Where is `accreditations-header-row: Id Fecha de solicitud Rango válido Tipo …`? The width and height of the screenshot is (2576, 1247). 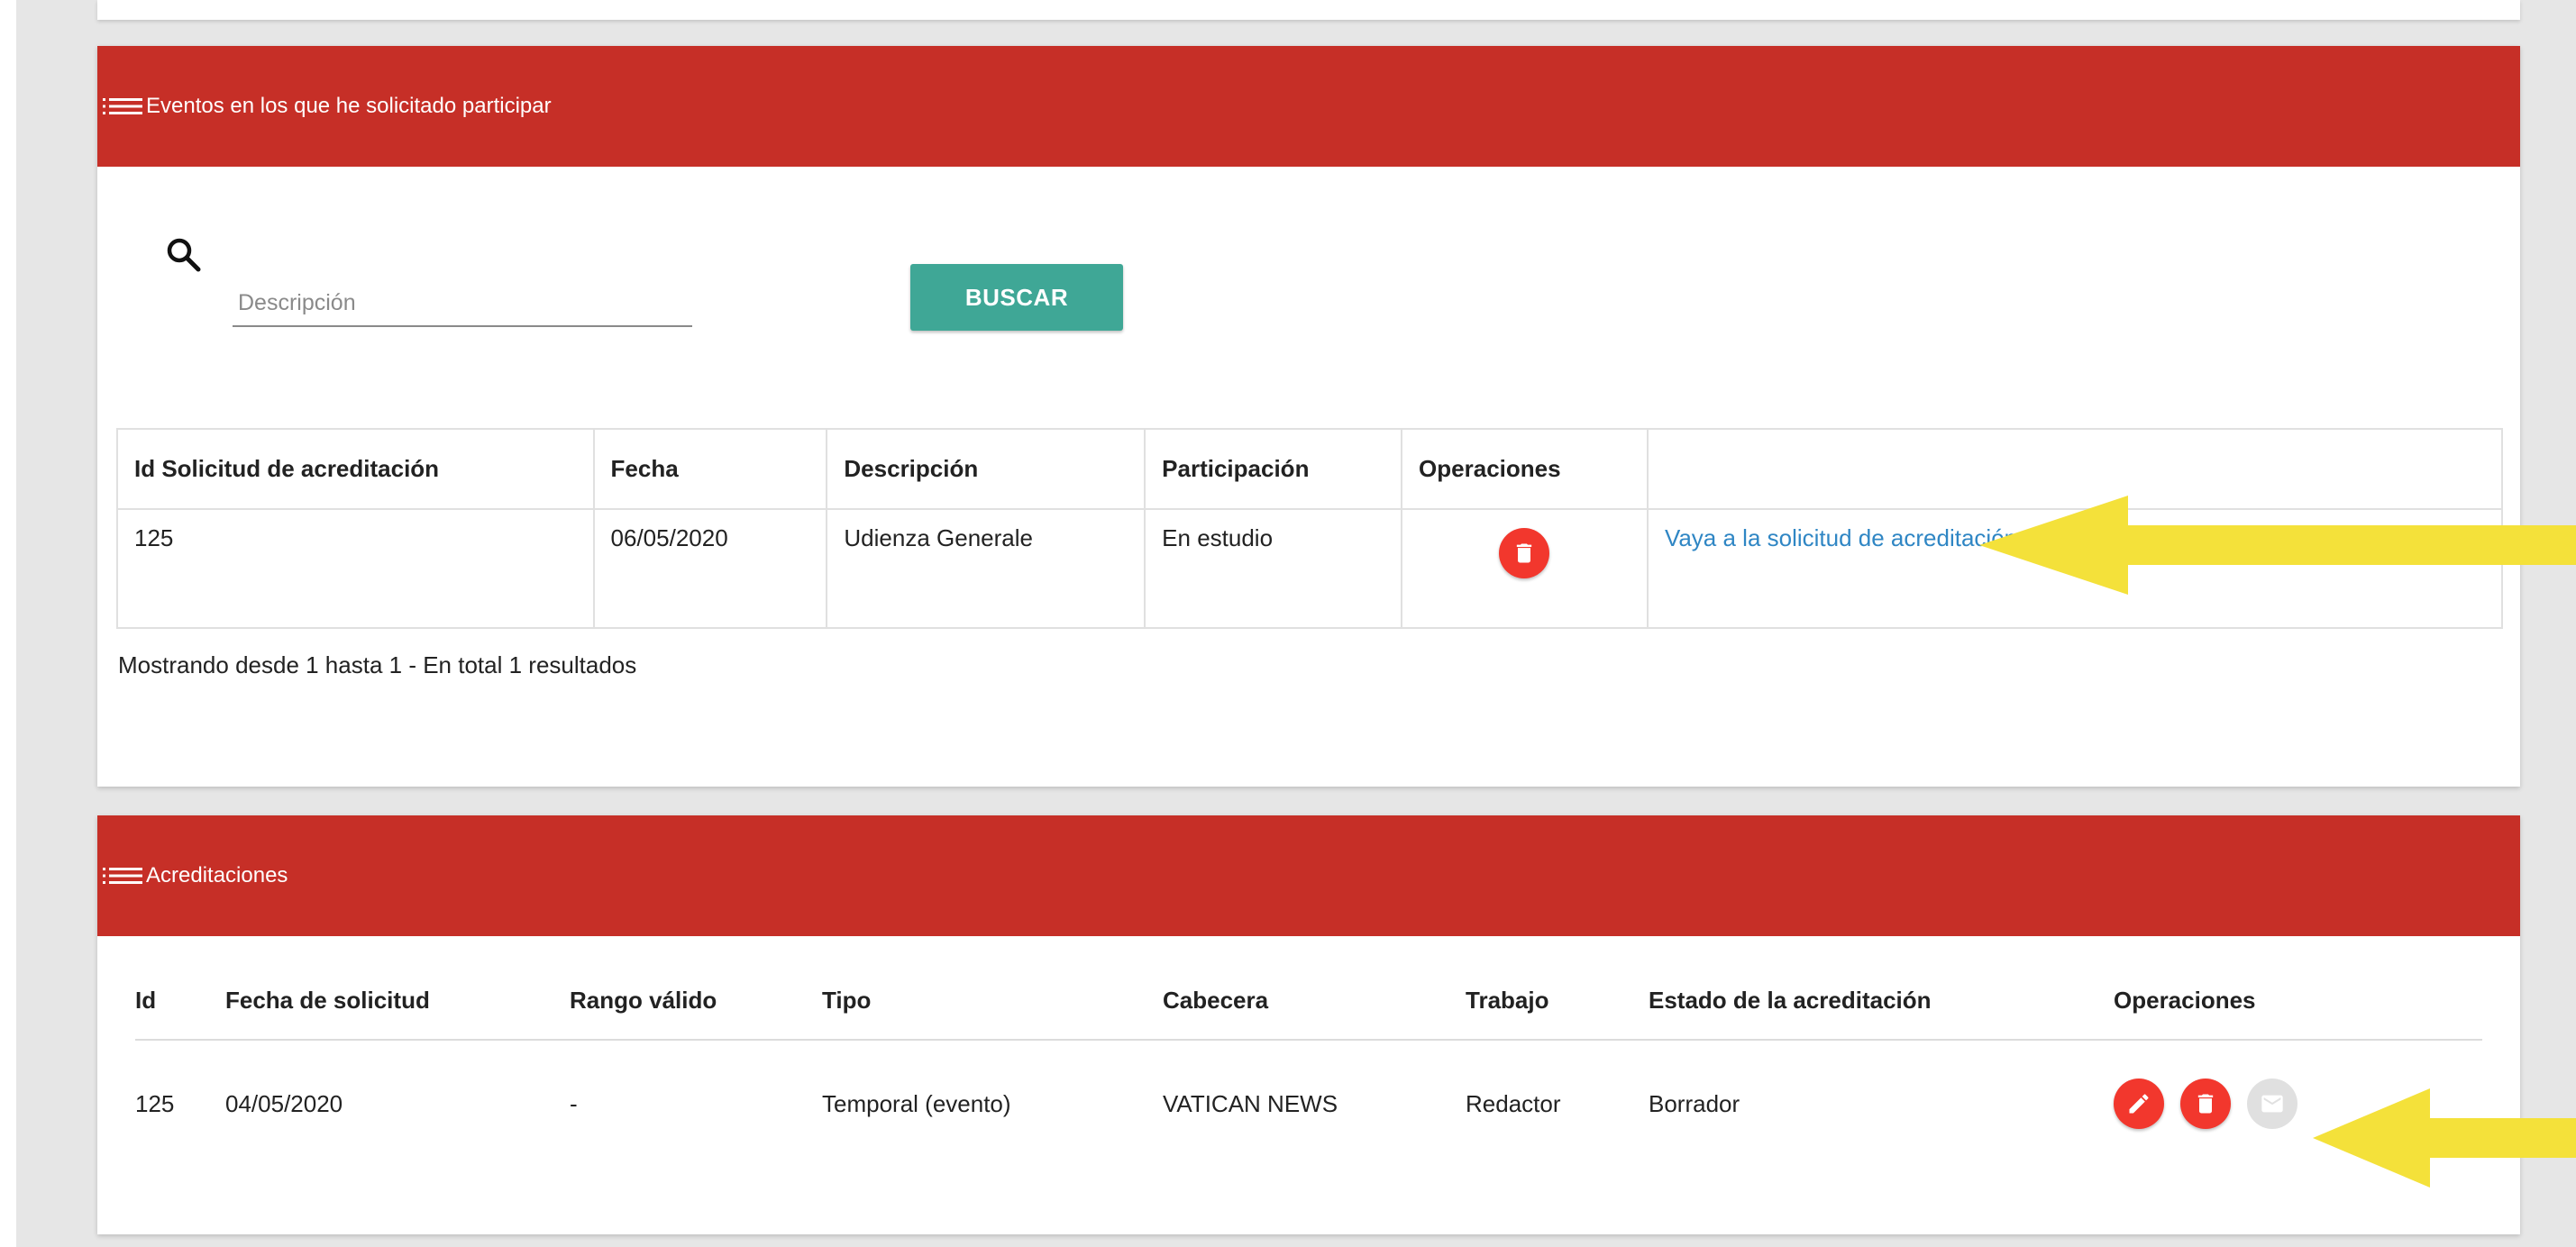
accreditations-header-row: Id Fecha de solicitud Rango válido Tipo … is located at coordinates (1308, 1001).